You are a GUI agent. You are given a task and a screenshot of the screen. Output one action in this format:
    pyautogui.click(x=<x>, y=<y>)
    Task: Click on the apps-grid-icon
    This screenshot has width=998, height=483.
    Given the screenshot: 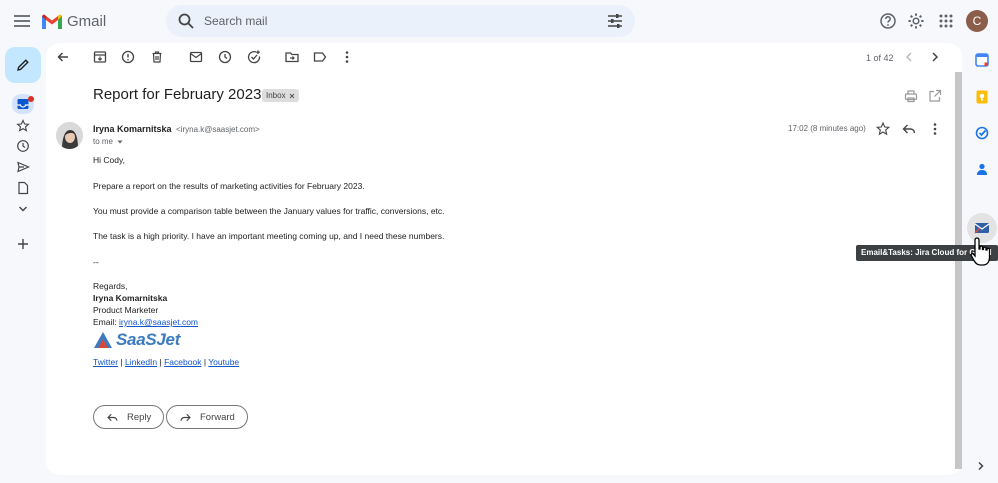 What is the action you would take?
    pyautogui.click(x=946, y=21)
    